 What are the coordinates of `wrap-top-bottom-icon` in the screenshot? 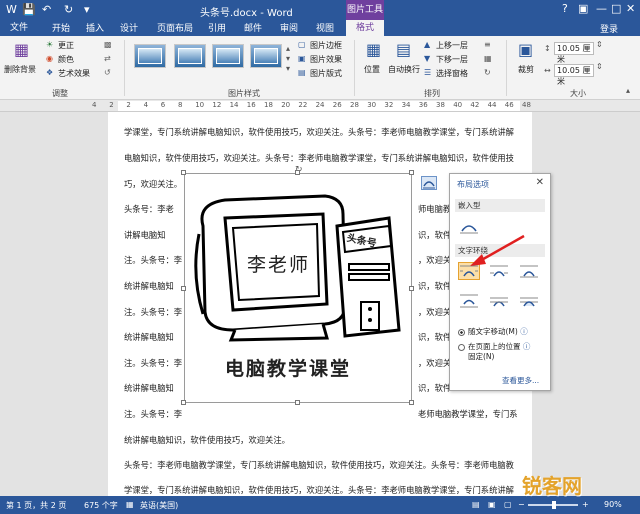 It's located at (469, 301).